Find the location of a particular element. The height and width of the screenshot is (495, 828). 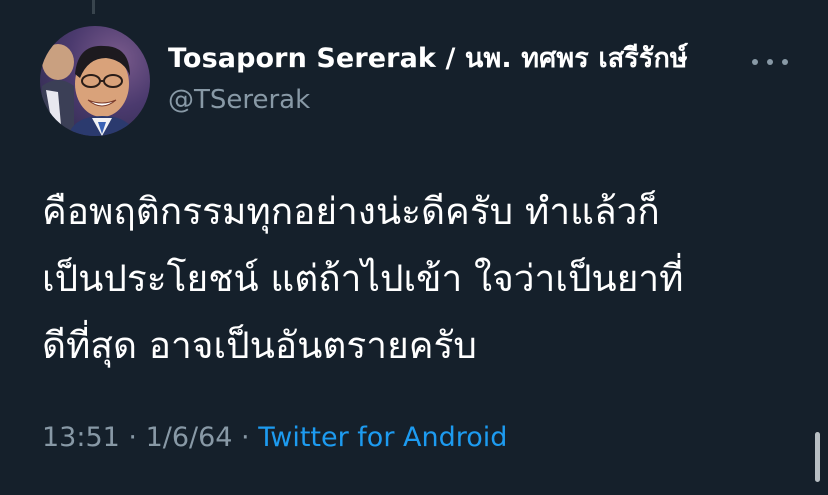

more-options-button is located at coordinates (770, 62).